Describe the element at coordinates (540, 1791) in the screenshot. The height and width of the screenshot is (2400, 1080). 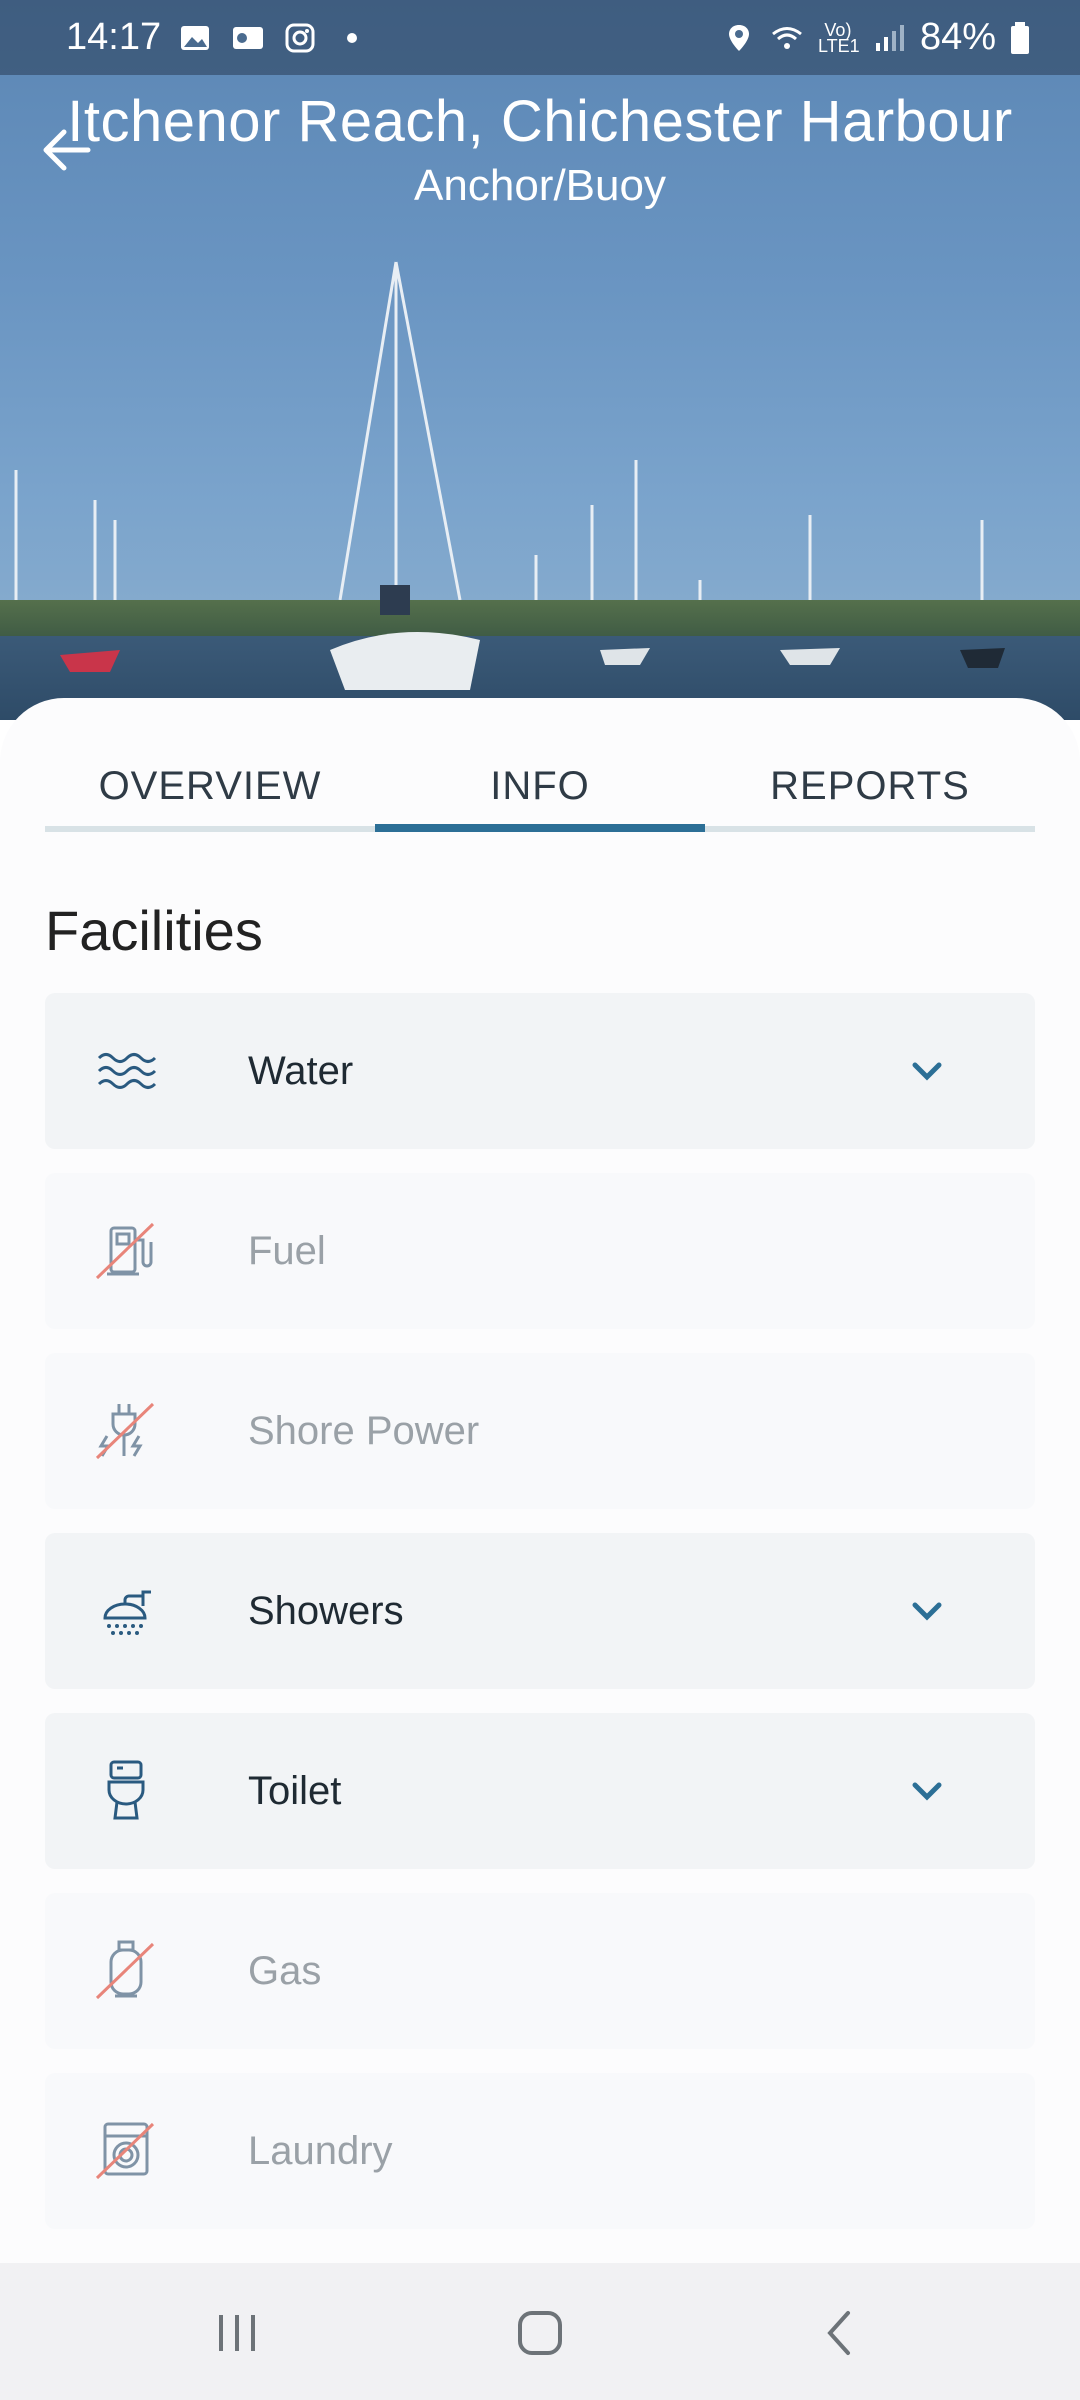
I see `facility-toilet: Toilet` at that location.